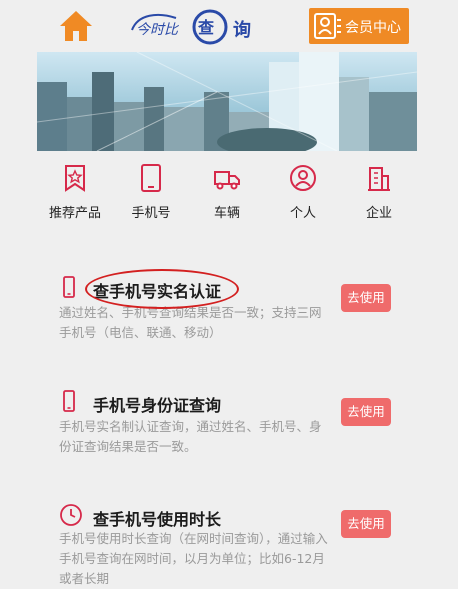 Image resolution: width=458 pixels, height=589 pixels. I want to click on nav-item-enterprise: 企业, so click(379, 190).